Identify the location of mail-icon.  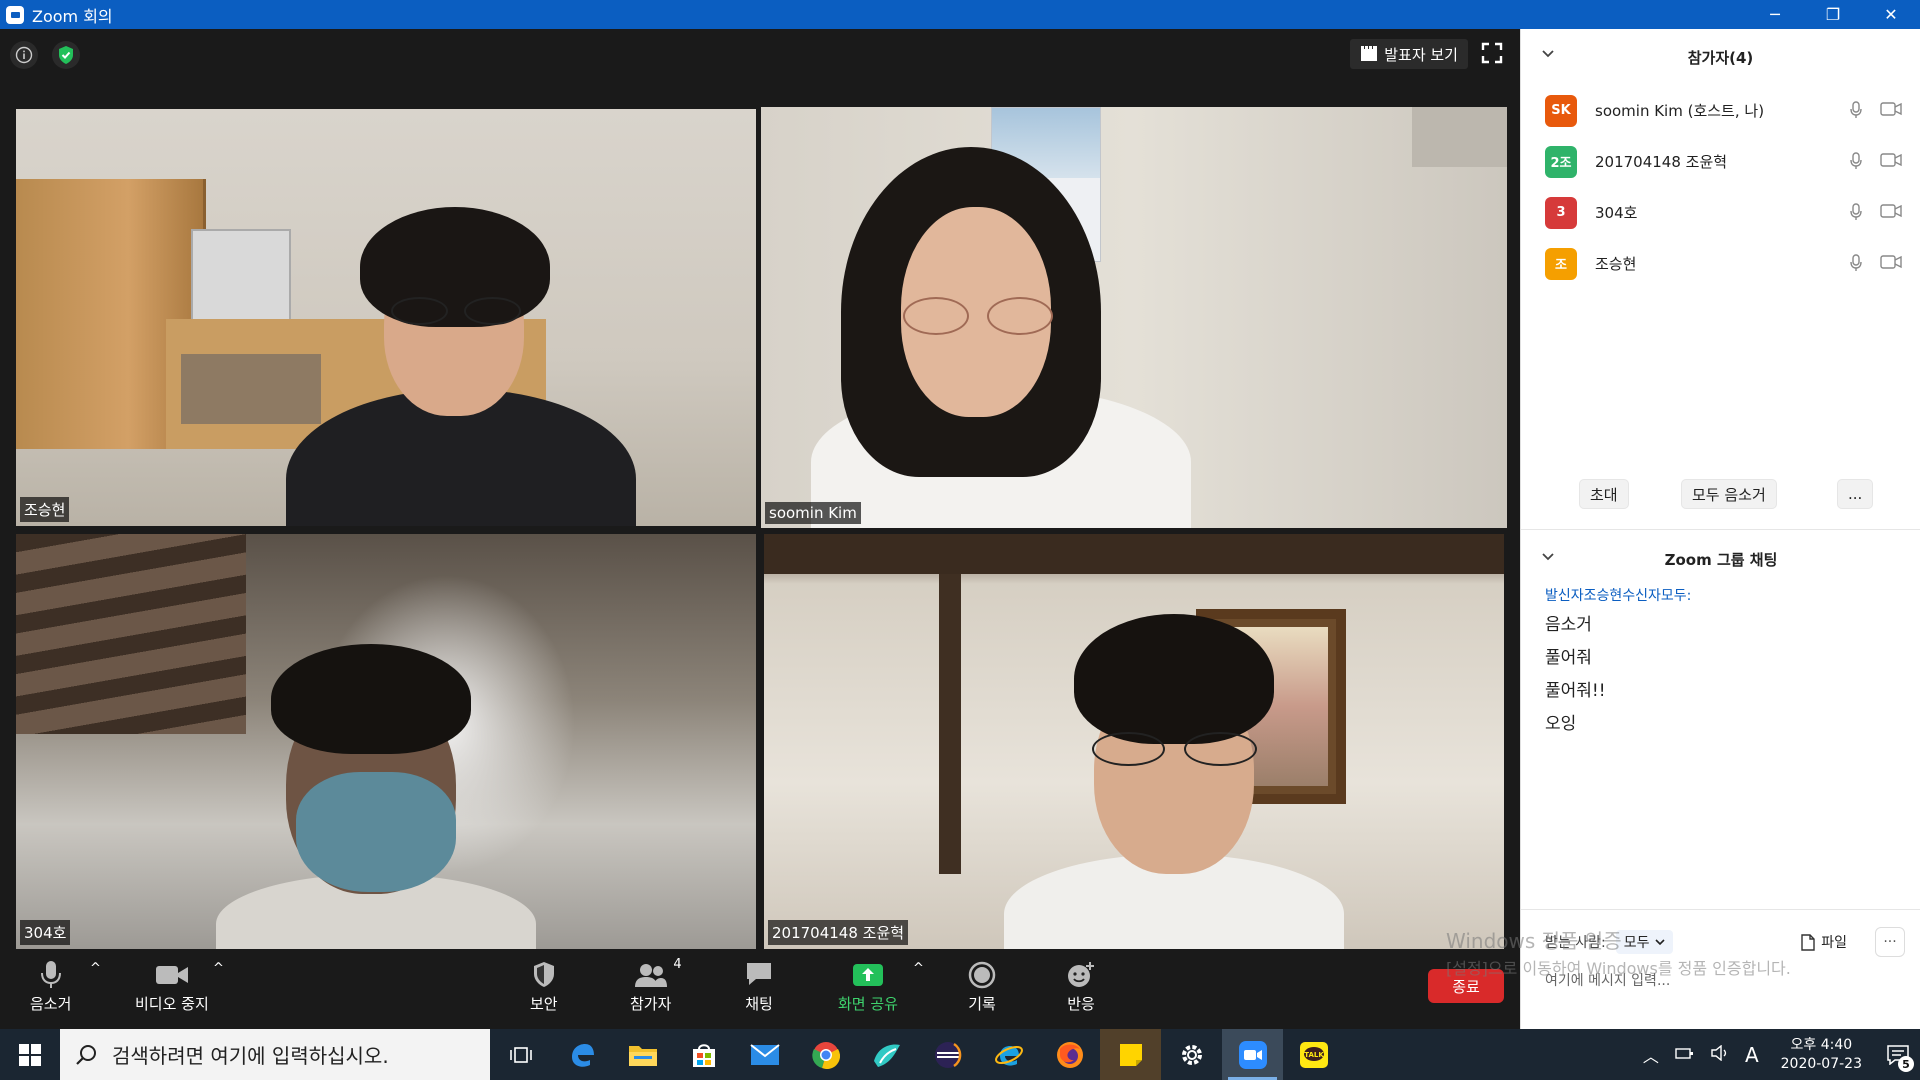
(764, 1054).